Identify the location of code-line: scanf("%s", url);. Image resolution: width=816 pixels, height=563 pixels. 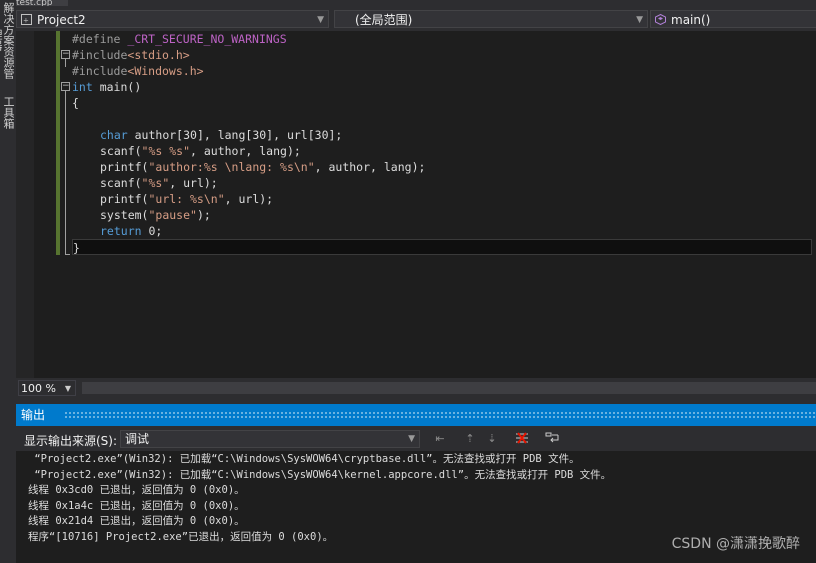
(159, 183).